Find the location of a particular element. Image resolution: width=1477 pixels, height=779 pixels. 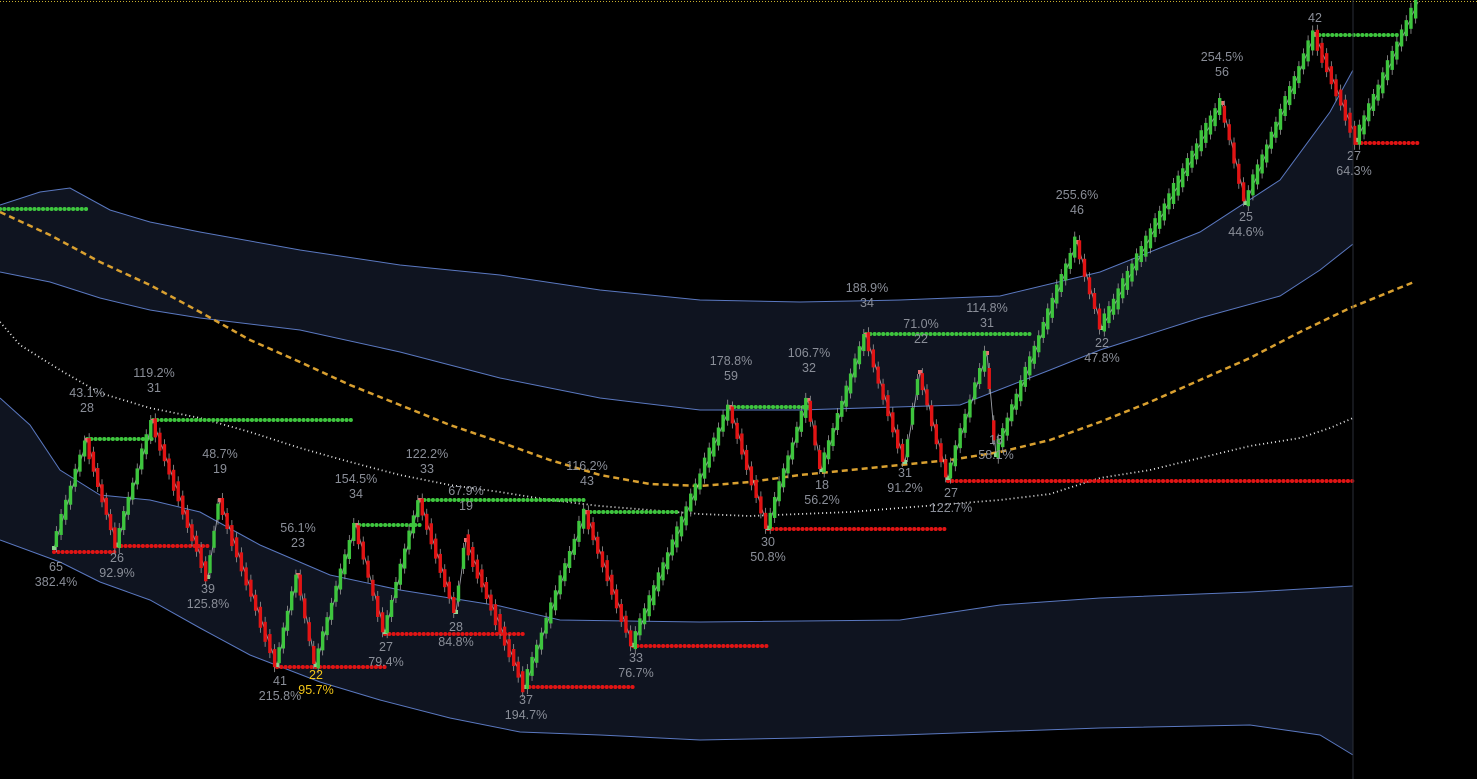

swing-label-line1: 188.9% is located at coordinates (867, 288).